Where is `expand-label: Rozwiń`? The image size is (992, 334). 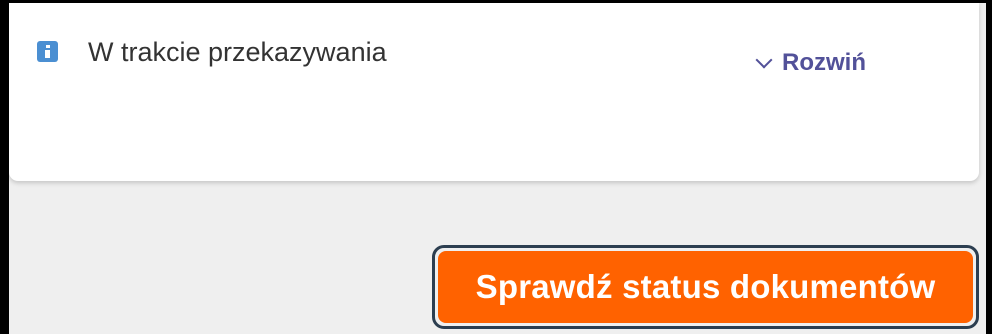
expand-label: Rozwiń is located at coordinates (824, 62).